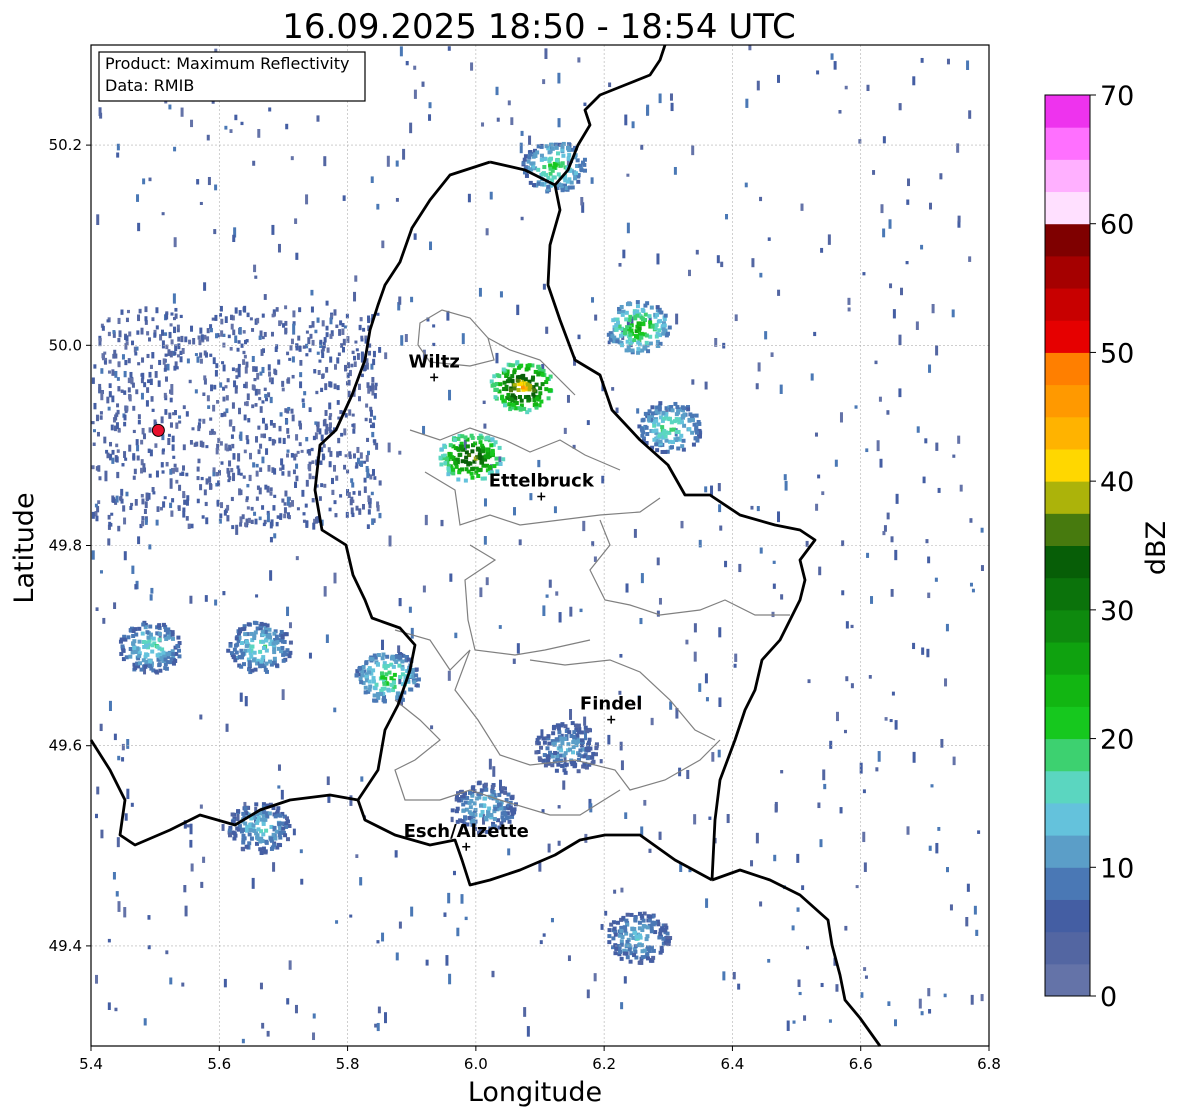  I want to click on colorbar-segment, so click(1067, 465).